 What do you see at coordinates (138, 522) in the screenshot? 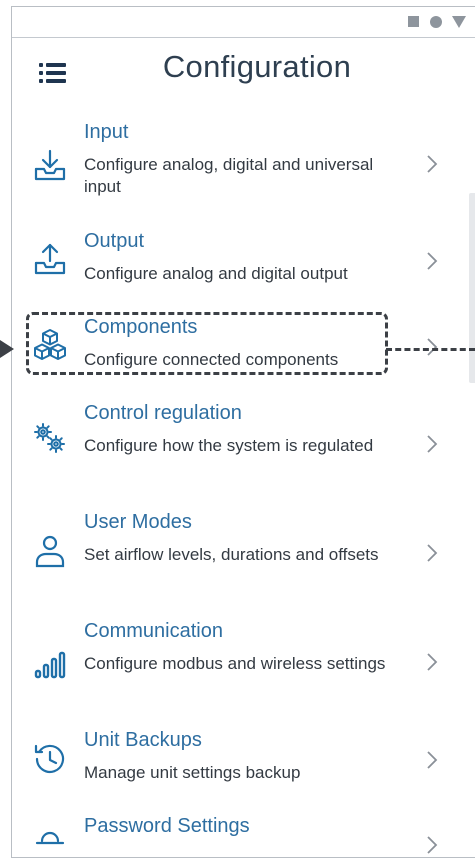
I see `menu-item-title: User Modes` at bounding box center [138, 522].